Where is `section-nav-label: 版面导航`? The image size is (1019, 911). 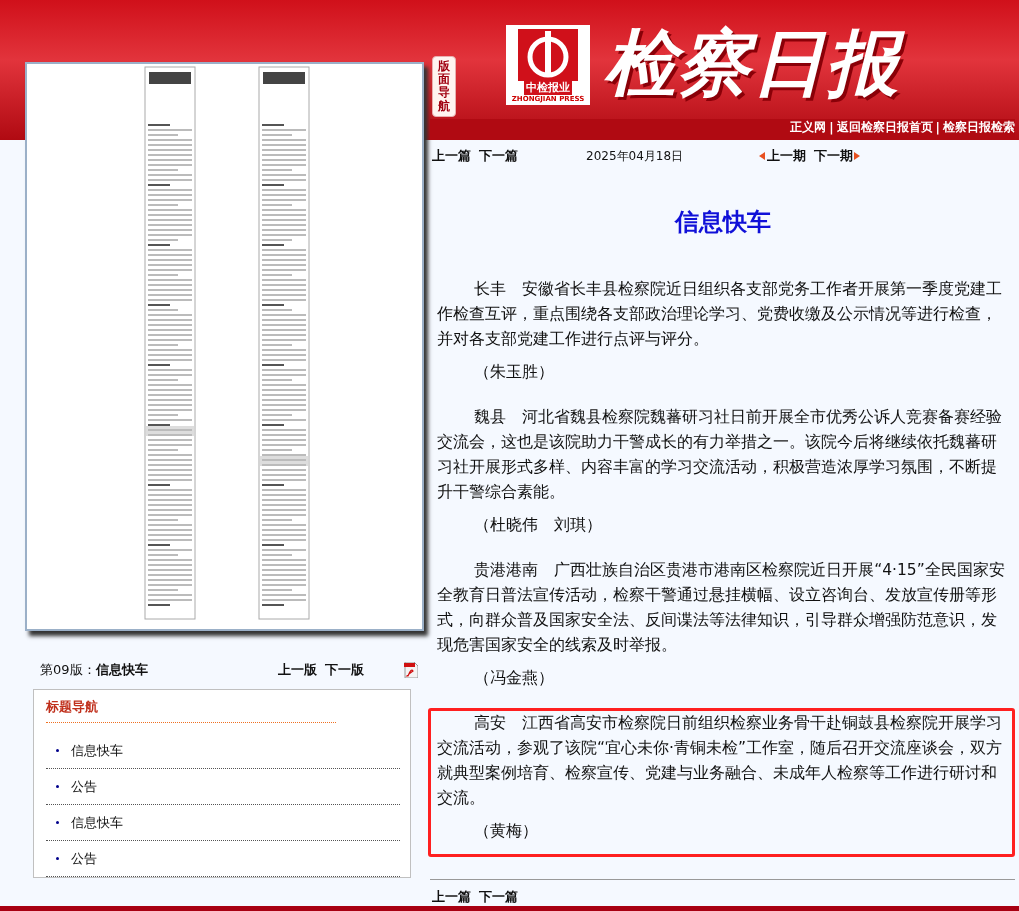 section-nav-label: 版面导航 is located at coordinates (444, 86).